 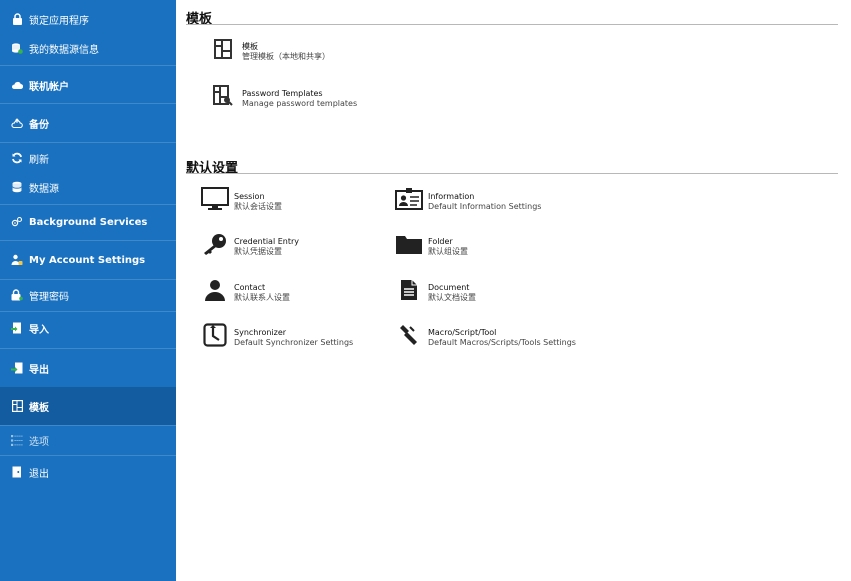 What do you see at coordinates (223, 96) in the screenshot?
I see `password-template-icon` at bounding box center [223, 96].